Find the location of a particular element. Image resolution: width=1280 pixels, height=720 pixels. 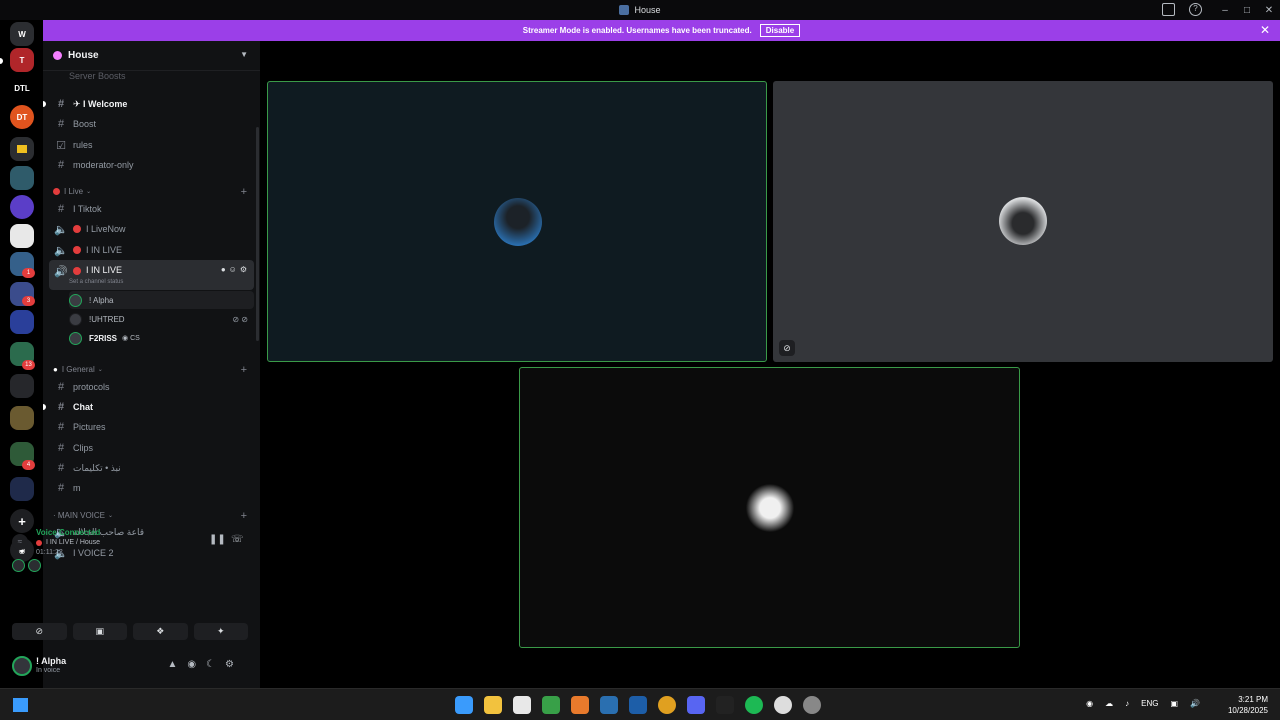

store-icon is located at coordinates (522, 705).